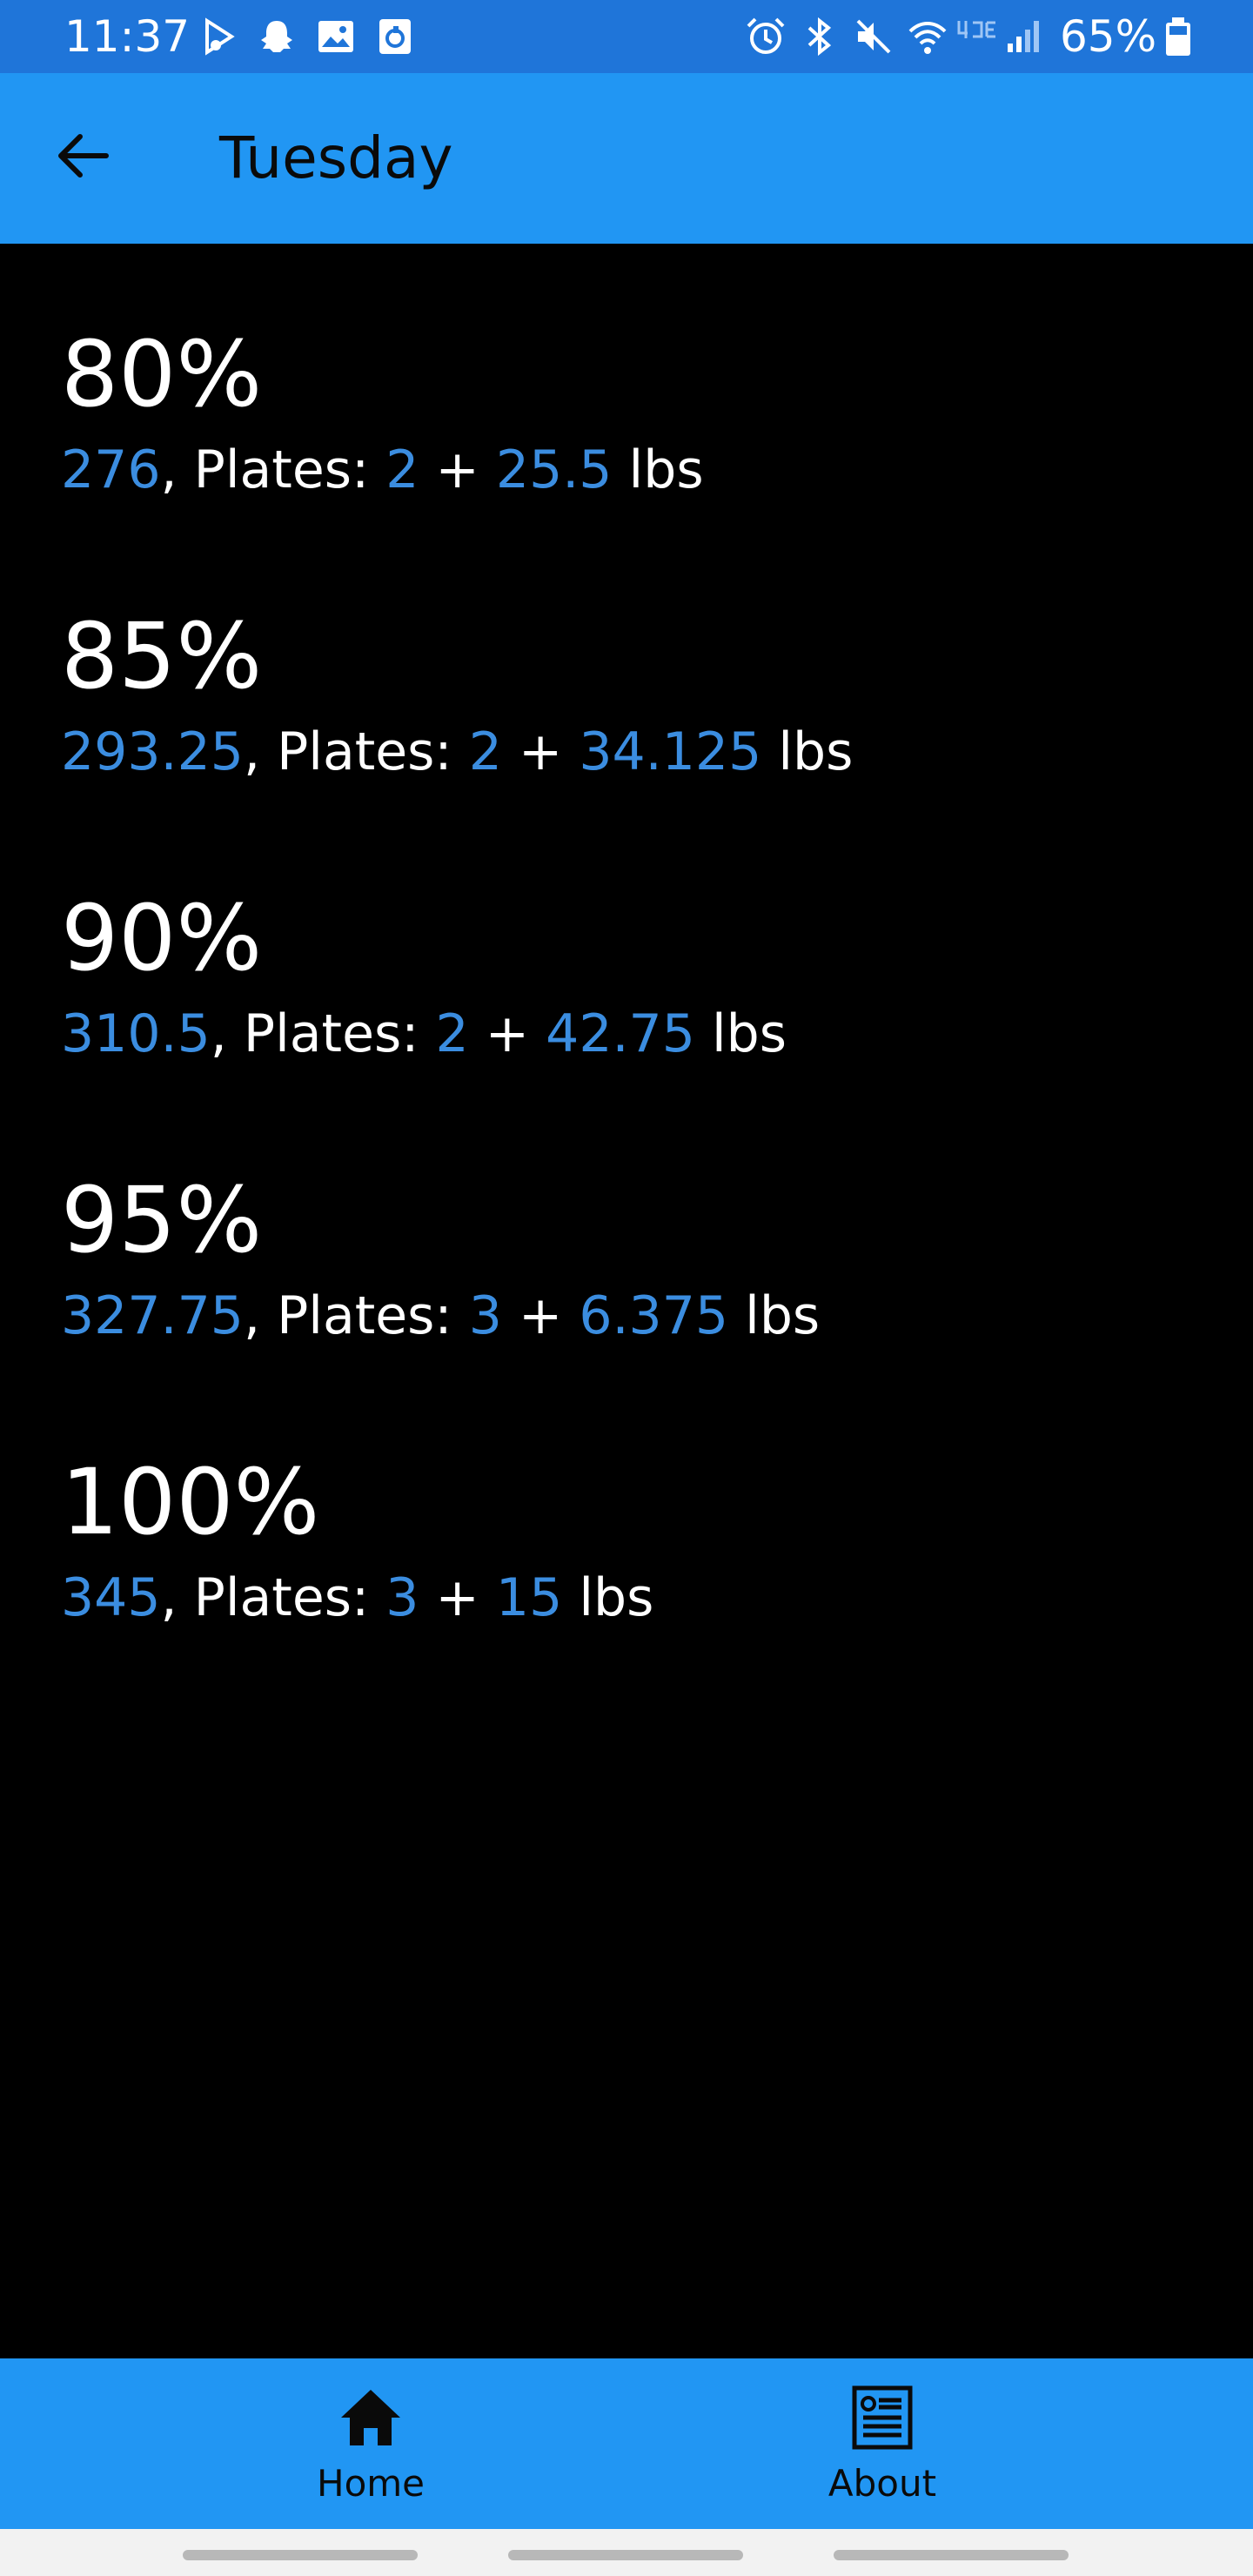 Image resolution: width=1253 pixels, height=2576 pixels. I want to click on gesture-pill-right, so click(952, 2555).